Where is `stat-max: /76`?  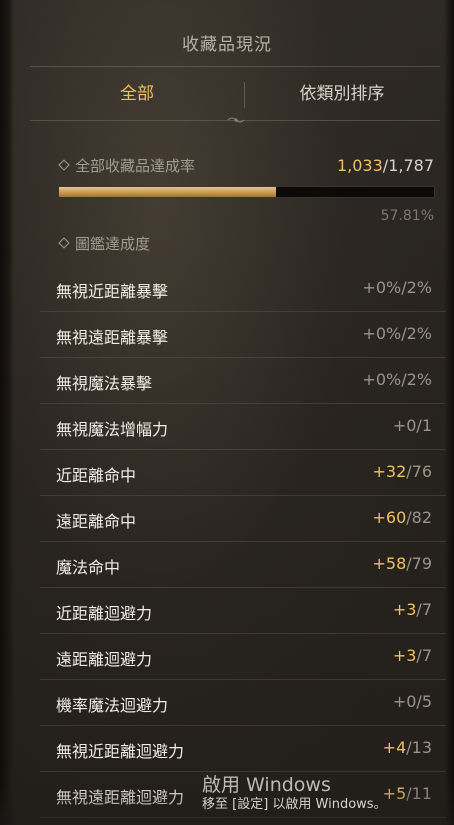 stat-max: /76 is located at coordinates (419, 471).